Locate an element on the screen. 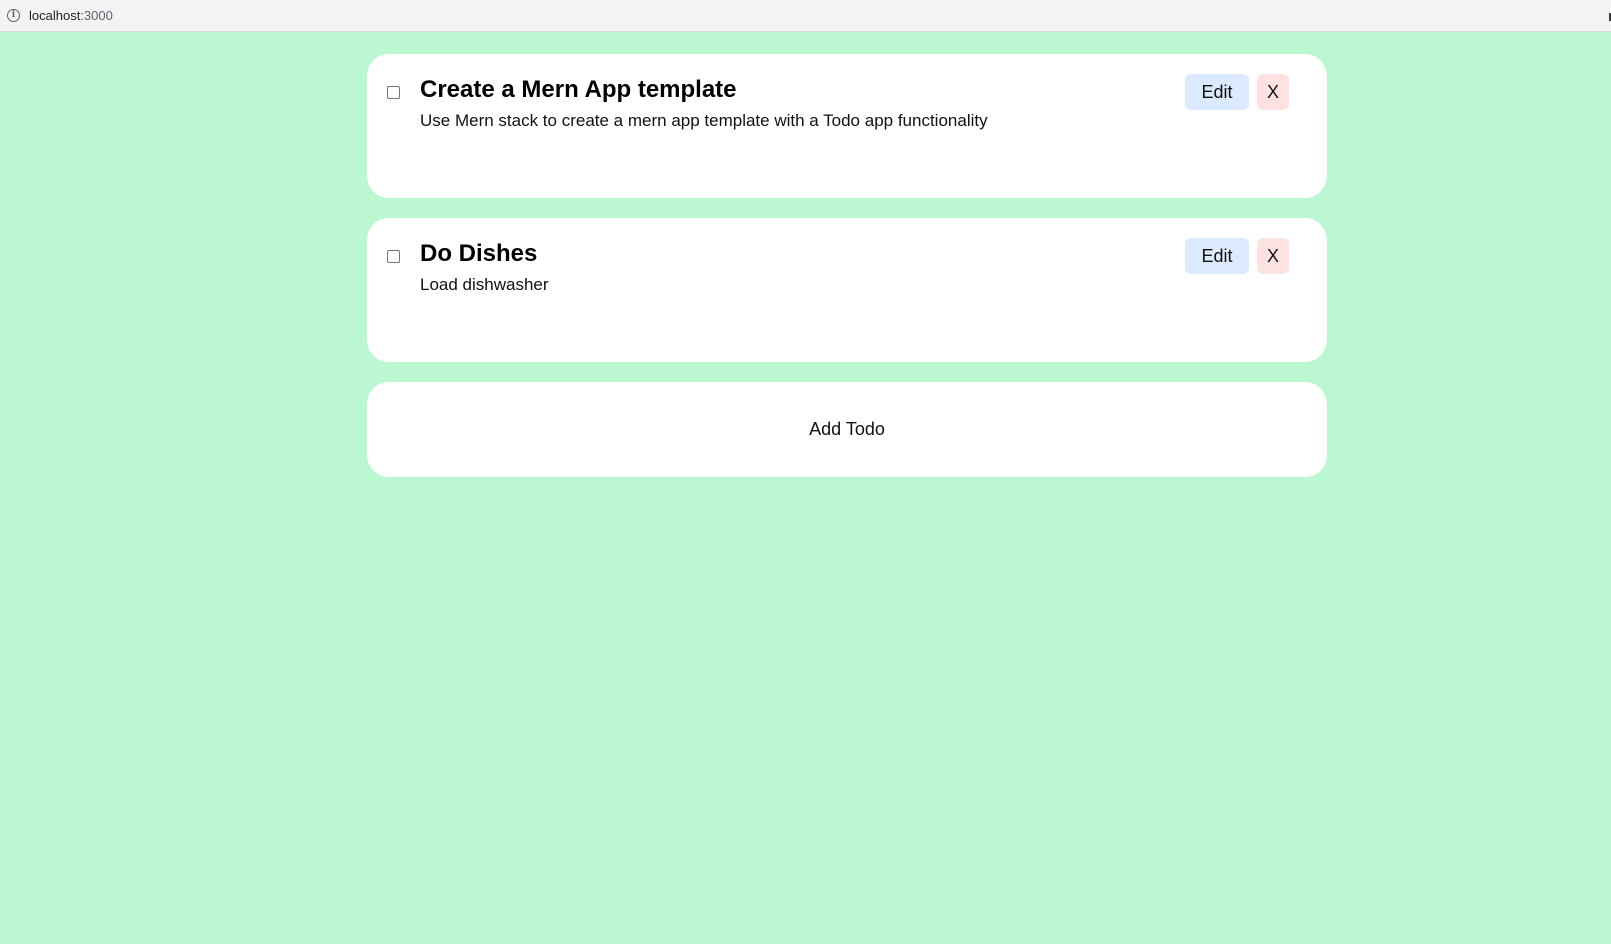 This screenshot has height=944, width=1611. url-text: localhost:3000 is located at coordinates (71, 15).